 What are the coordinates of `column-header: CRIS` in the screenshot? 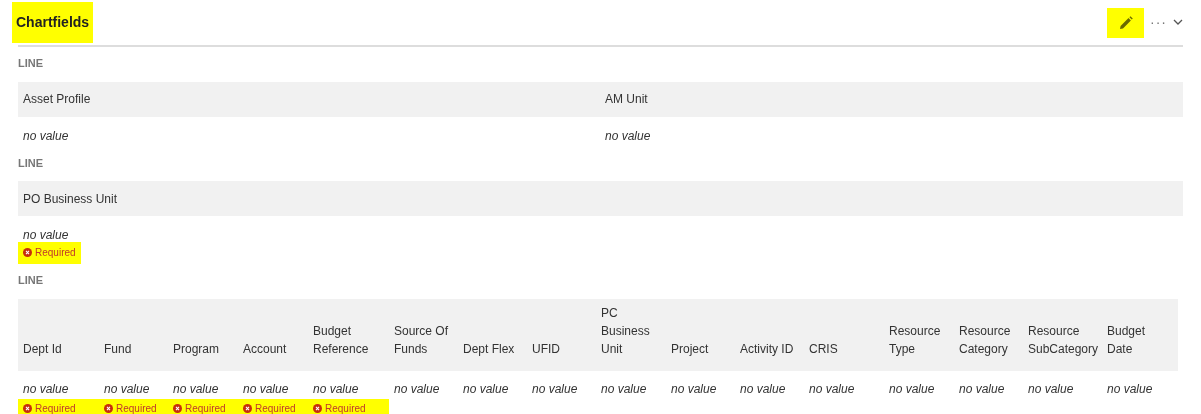 It's located at (823, 349).